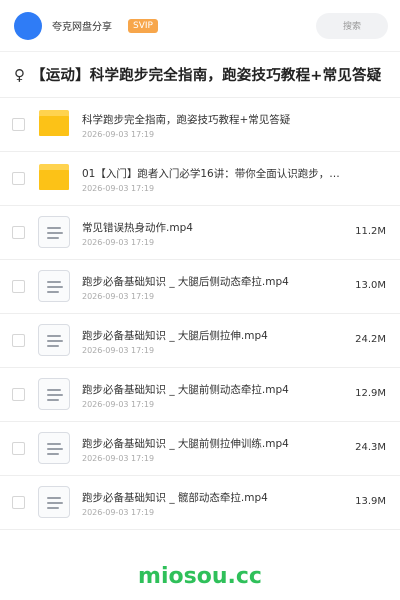 The image size is (400, 600). I want to click on file-size: 24.2M, so click(370, 339).